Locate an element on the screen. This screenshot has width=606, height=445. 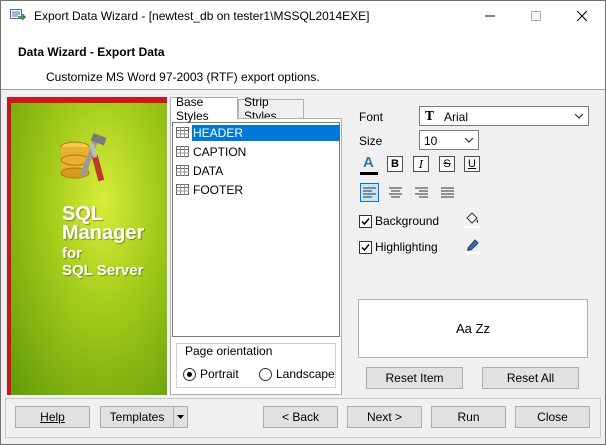
minimize-button is located at coordinates (490, 16).